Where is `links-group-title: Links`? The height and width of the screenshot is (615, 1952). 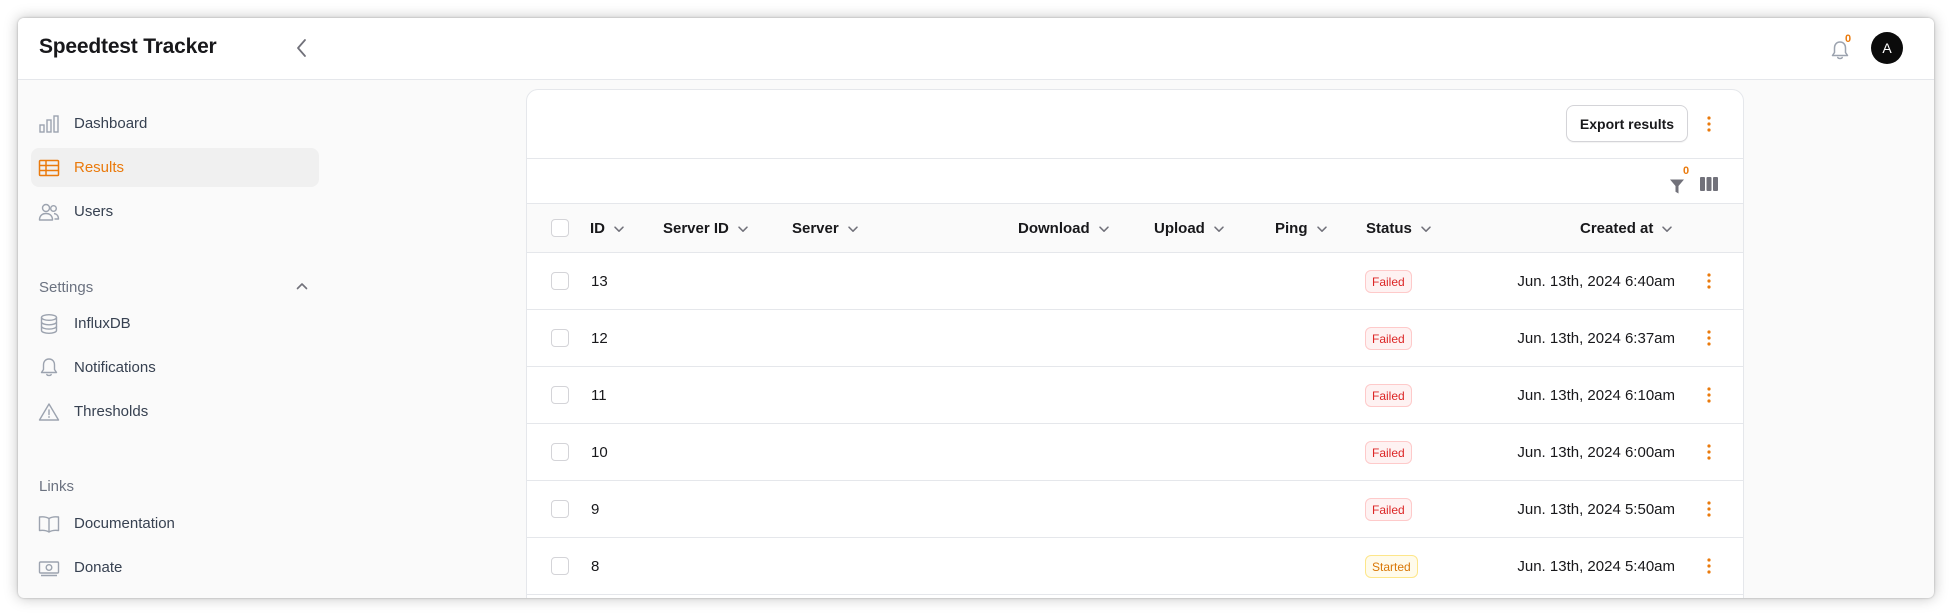
links-group-title: Links is located at coordinates (57, 486).